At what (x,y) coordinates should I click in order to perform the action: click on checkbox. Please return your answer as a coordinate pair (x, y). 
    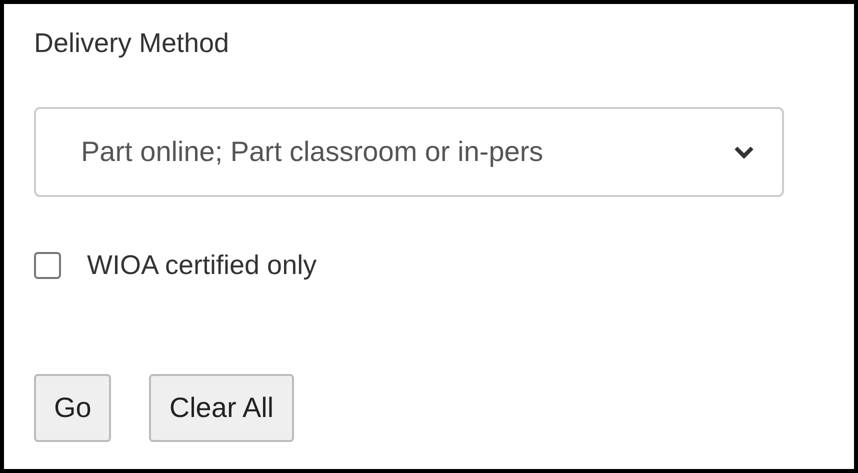
    Looking at the image, I should click on (47, 265).